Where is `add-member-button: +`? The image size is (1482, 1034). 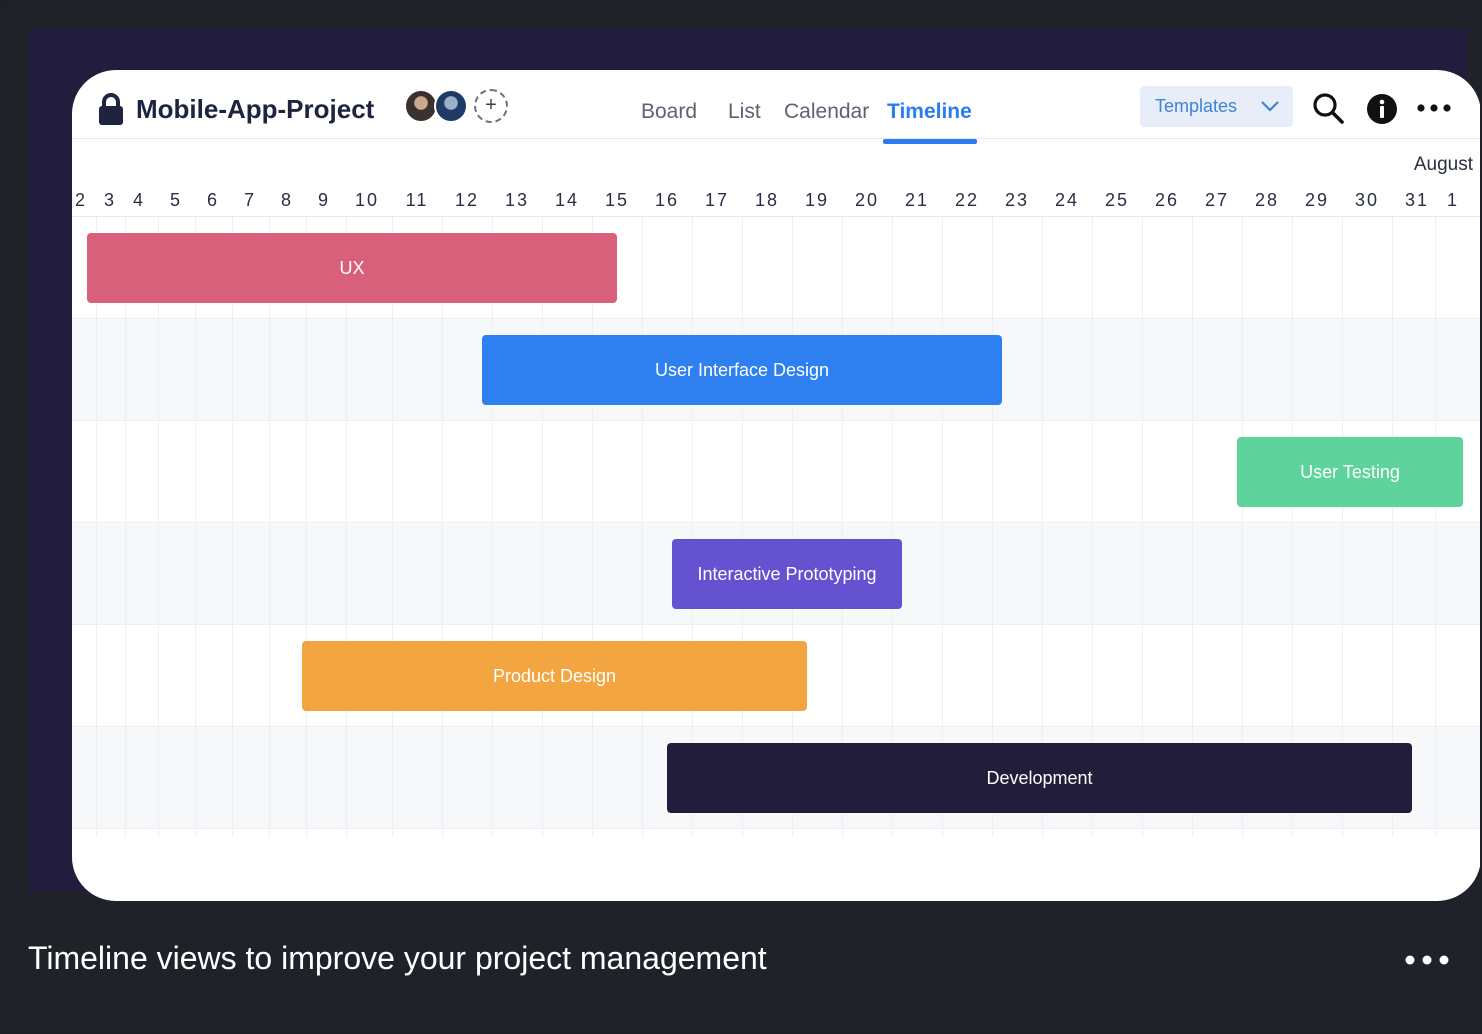
add-member-button: + is located at coordinates (491, 106).